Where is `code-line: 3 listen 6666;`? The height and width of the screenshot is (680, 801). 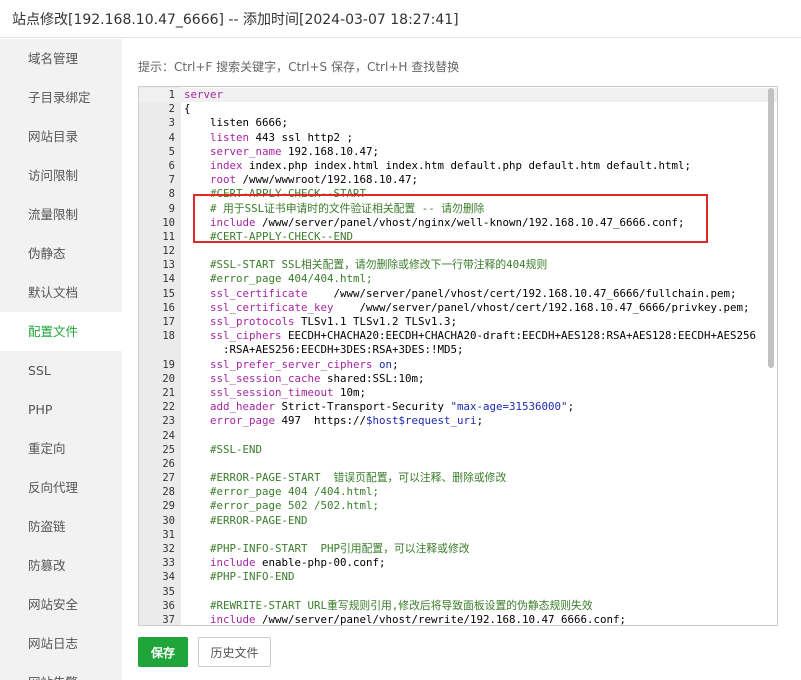
code-line: 3 listen 6666; is located at coordinates (458, 123).